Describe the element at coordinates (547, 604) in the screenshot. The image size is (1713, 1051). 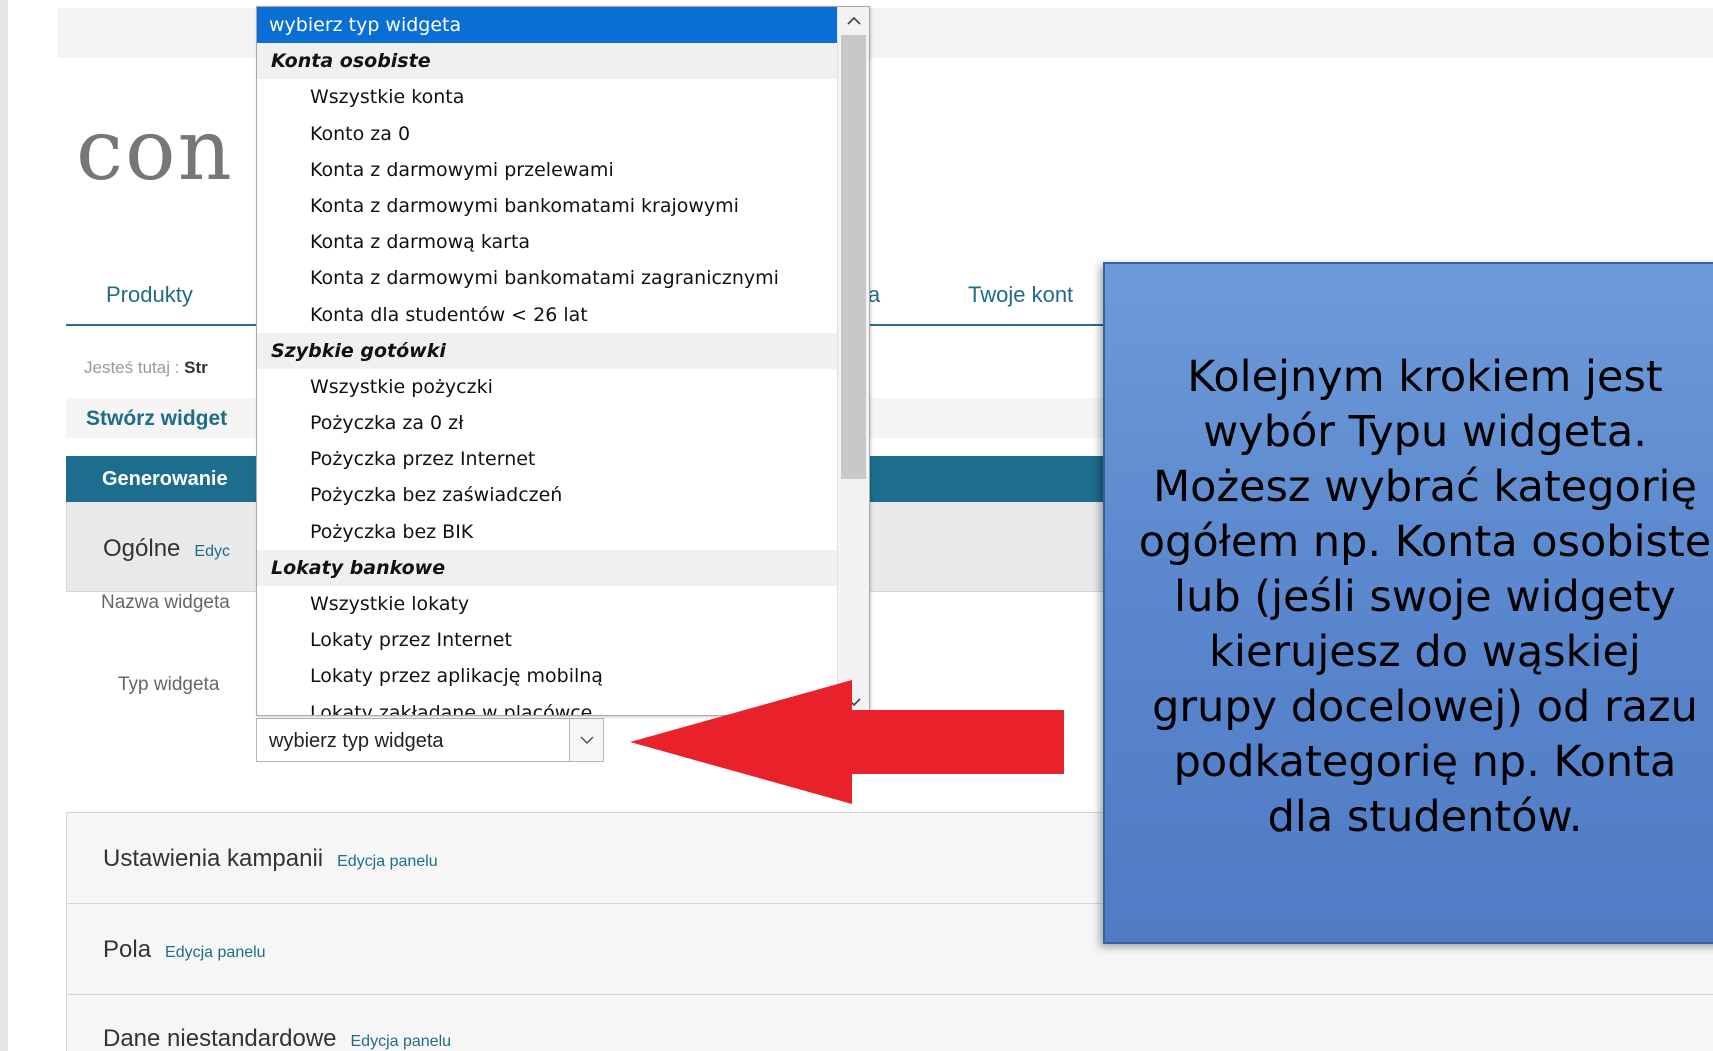
I see `dropdown-option: Wszystkie lokaty` at that location.